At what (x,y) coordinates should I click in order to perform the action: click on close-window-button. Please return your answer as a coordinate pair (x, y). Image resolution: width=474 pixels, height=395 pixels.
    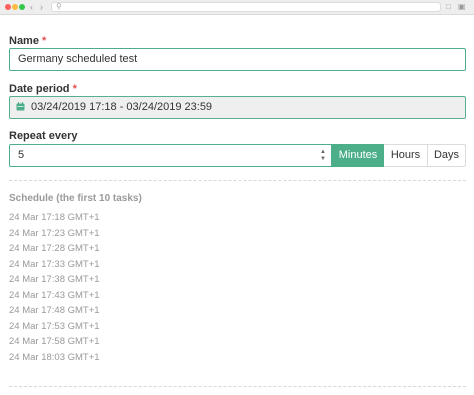
    Looking at the image, I should click on (8, 7).